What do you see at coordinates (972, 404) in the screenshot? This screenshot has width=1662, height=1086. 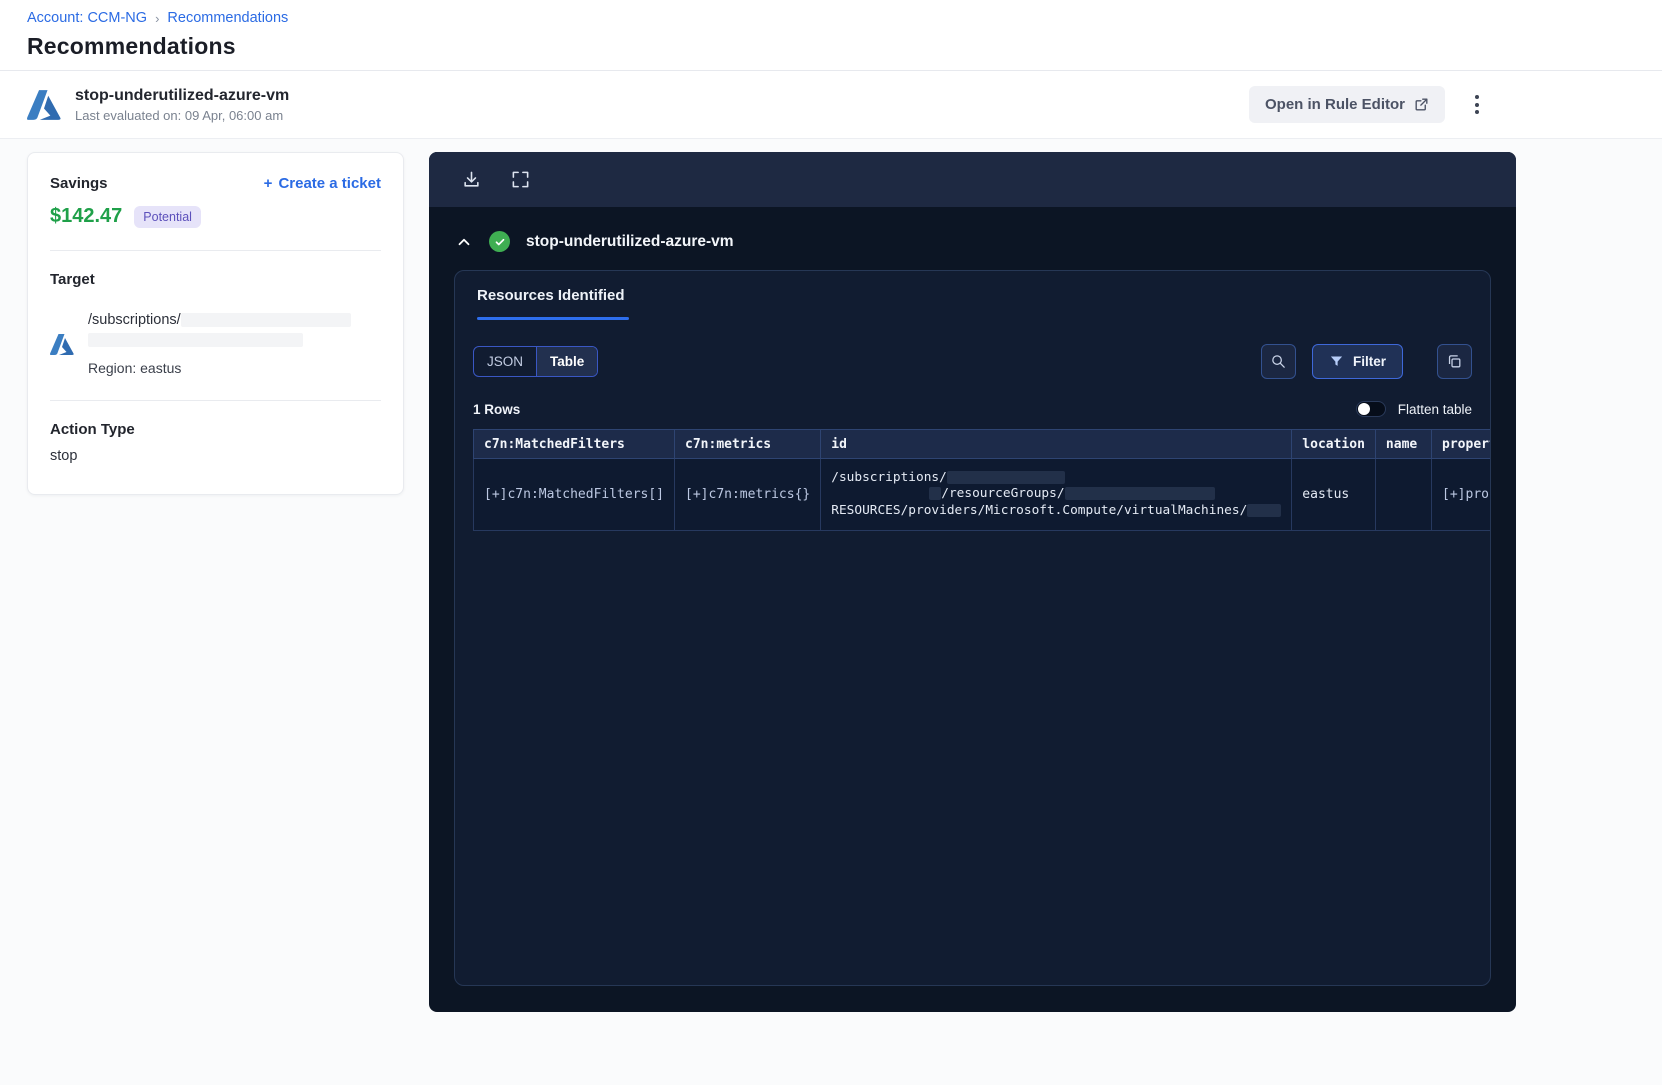 I see `rows-summary: 1 Rows Flatten table` at bounding box center [972, 404].